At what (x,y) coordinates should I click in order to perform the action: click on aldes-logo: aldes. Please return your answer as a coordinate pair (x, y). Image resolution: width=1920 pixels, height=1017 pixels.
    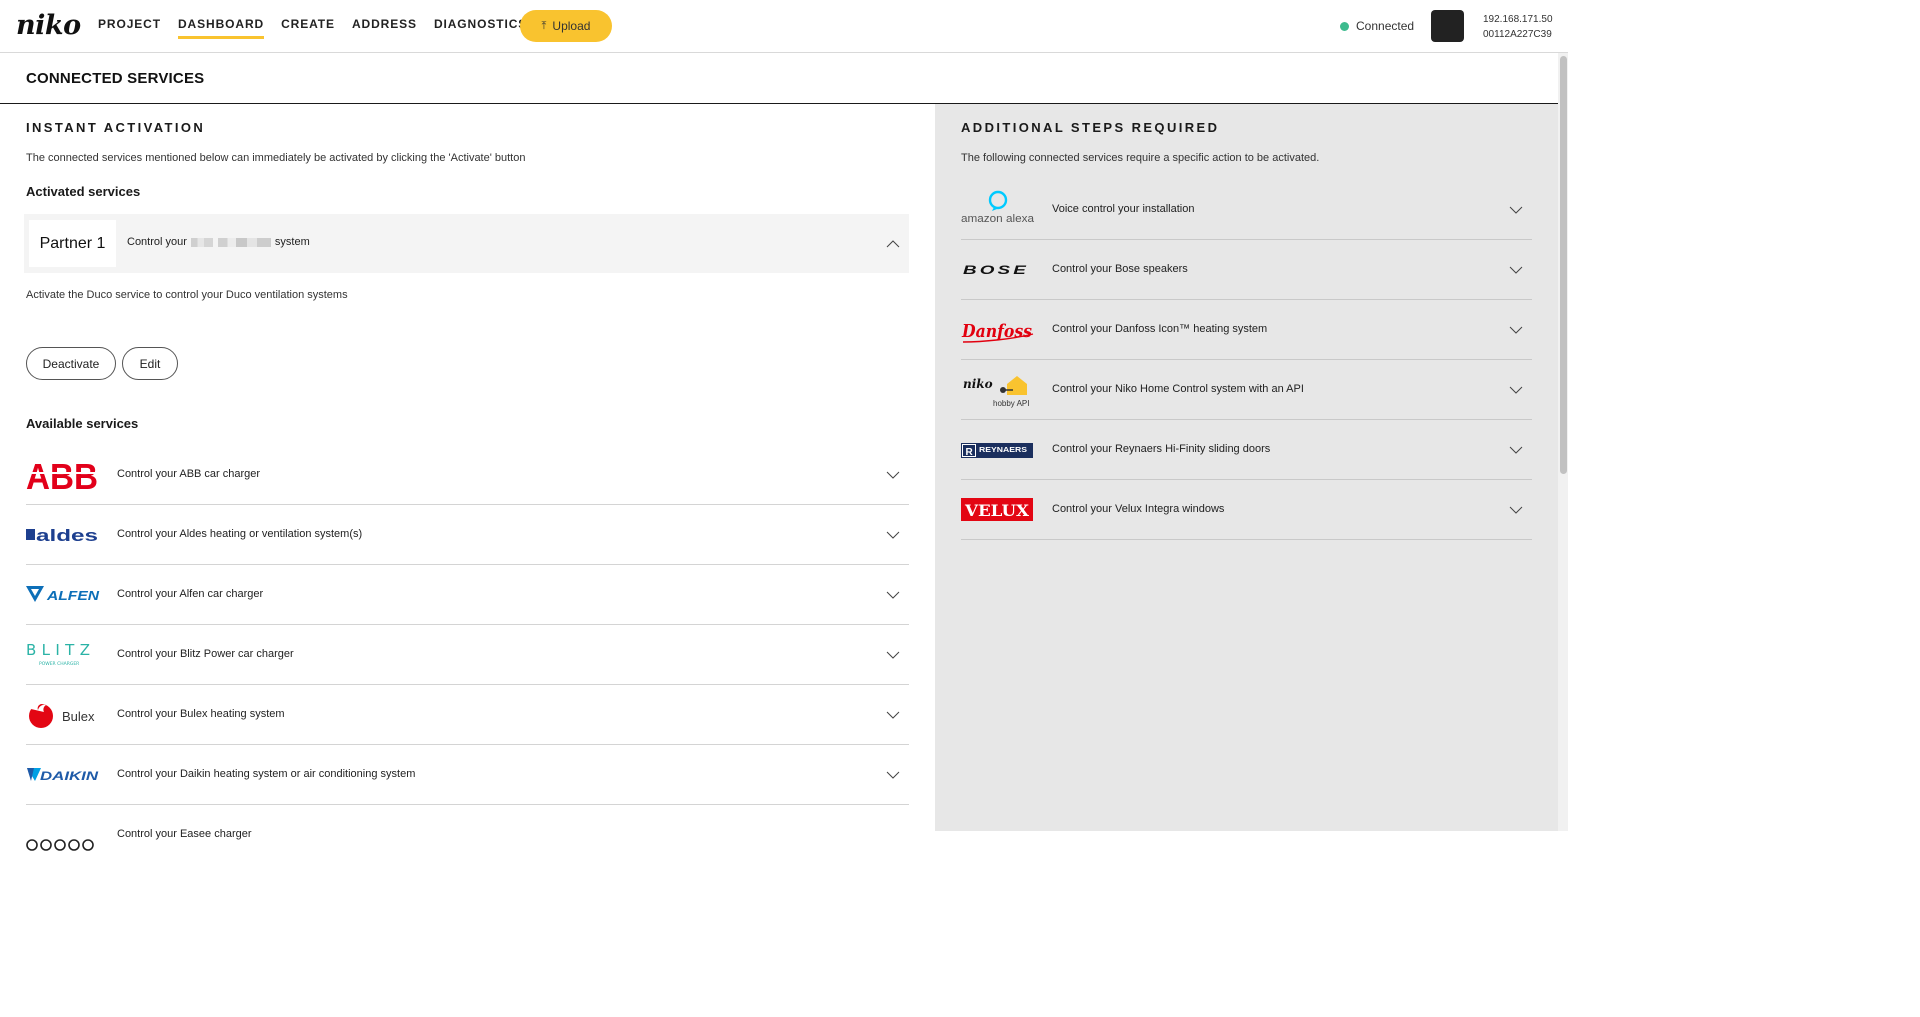
    Looking at the image, I should click on (62, 535).